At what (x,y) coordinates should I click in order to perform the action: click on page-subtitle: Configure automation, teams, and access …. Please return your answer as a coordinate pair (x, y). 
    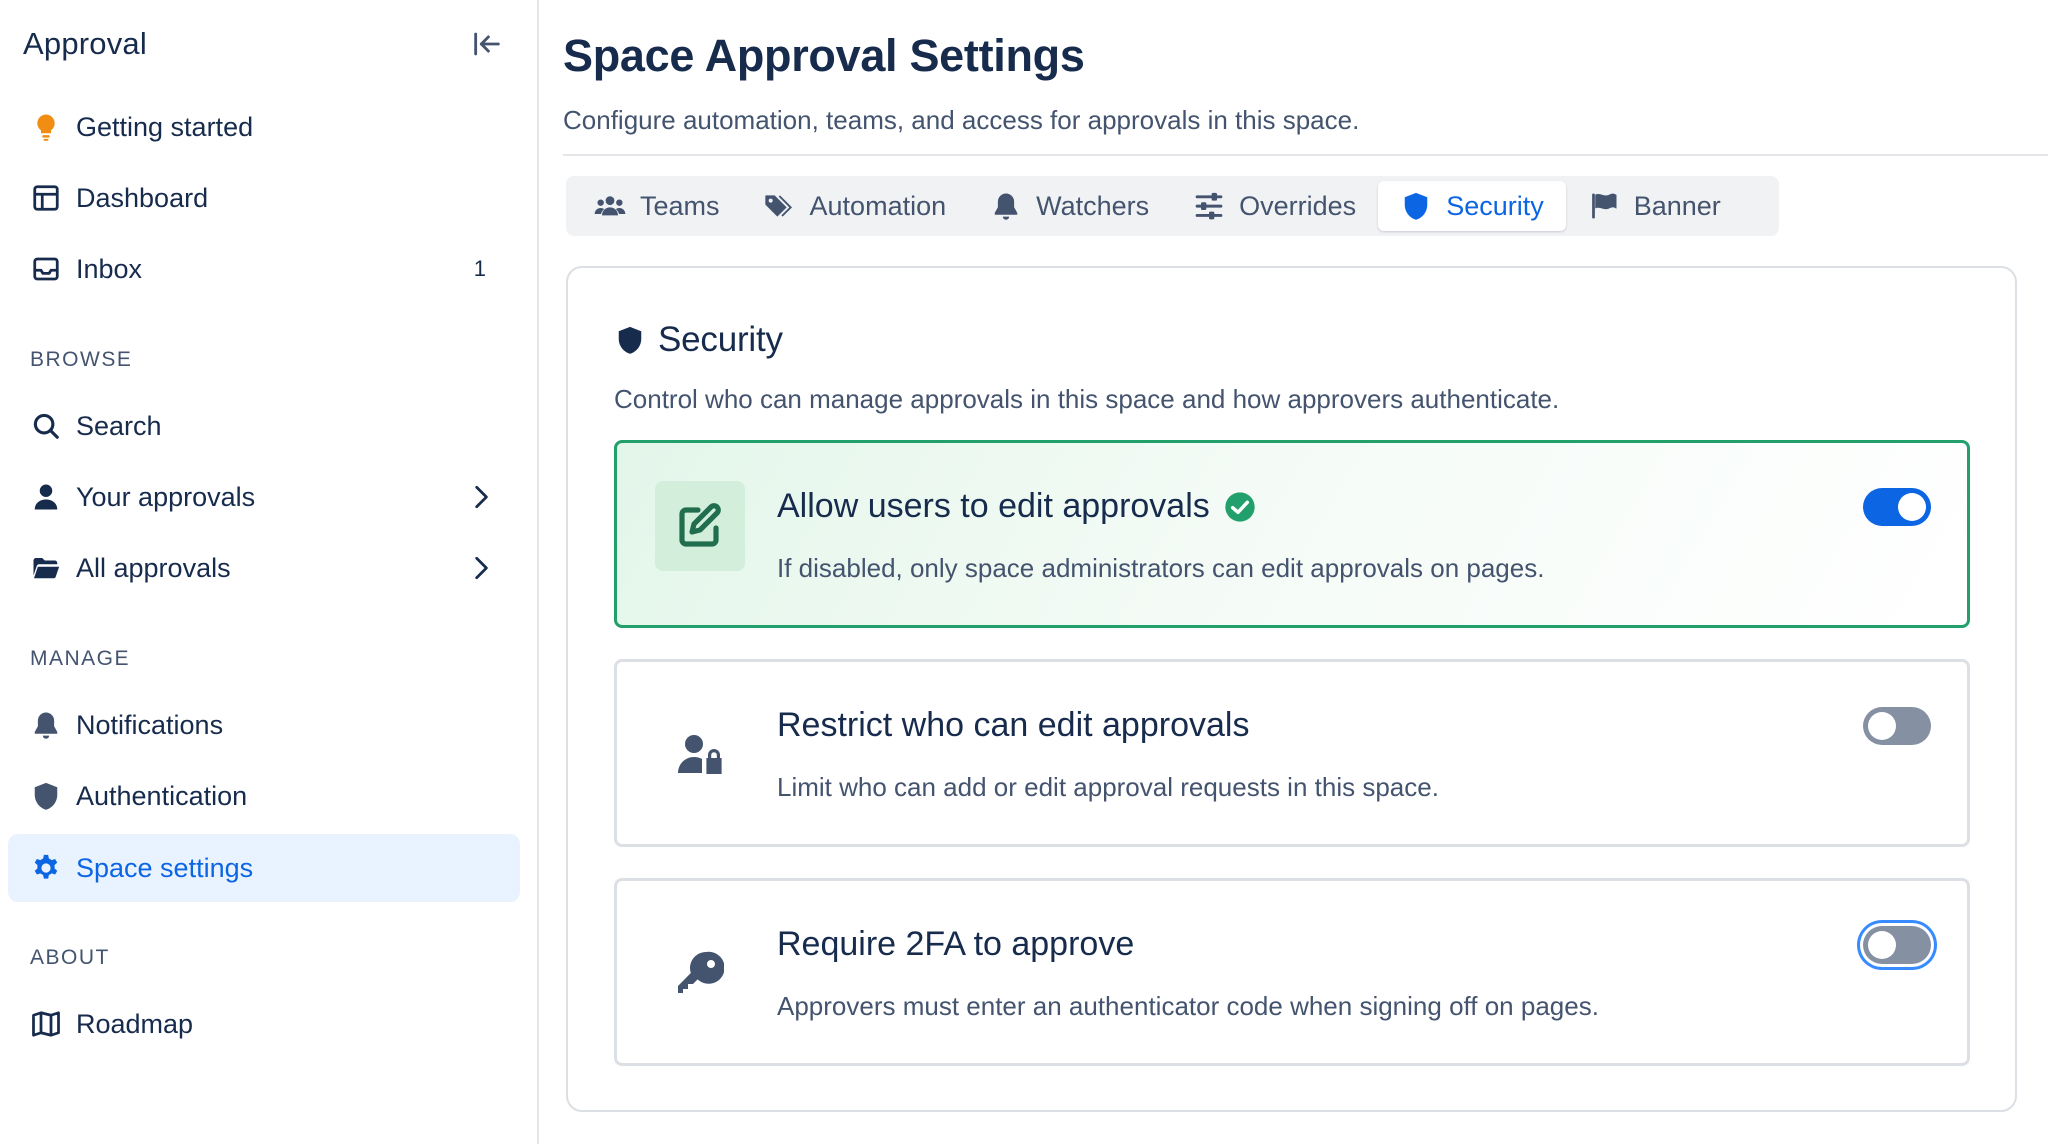
    Looking at the image, I should click on (961, 120).